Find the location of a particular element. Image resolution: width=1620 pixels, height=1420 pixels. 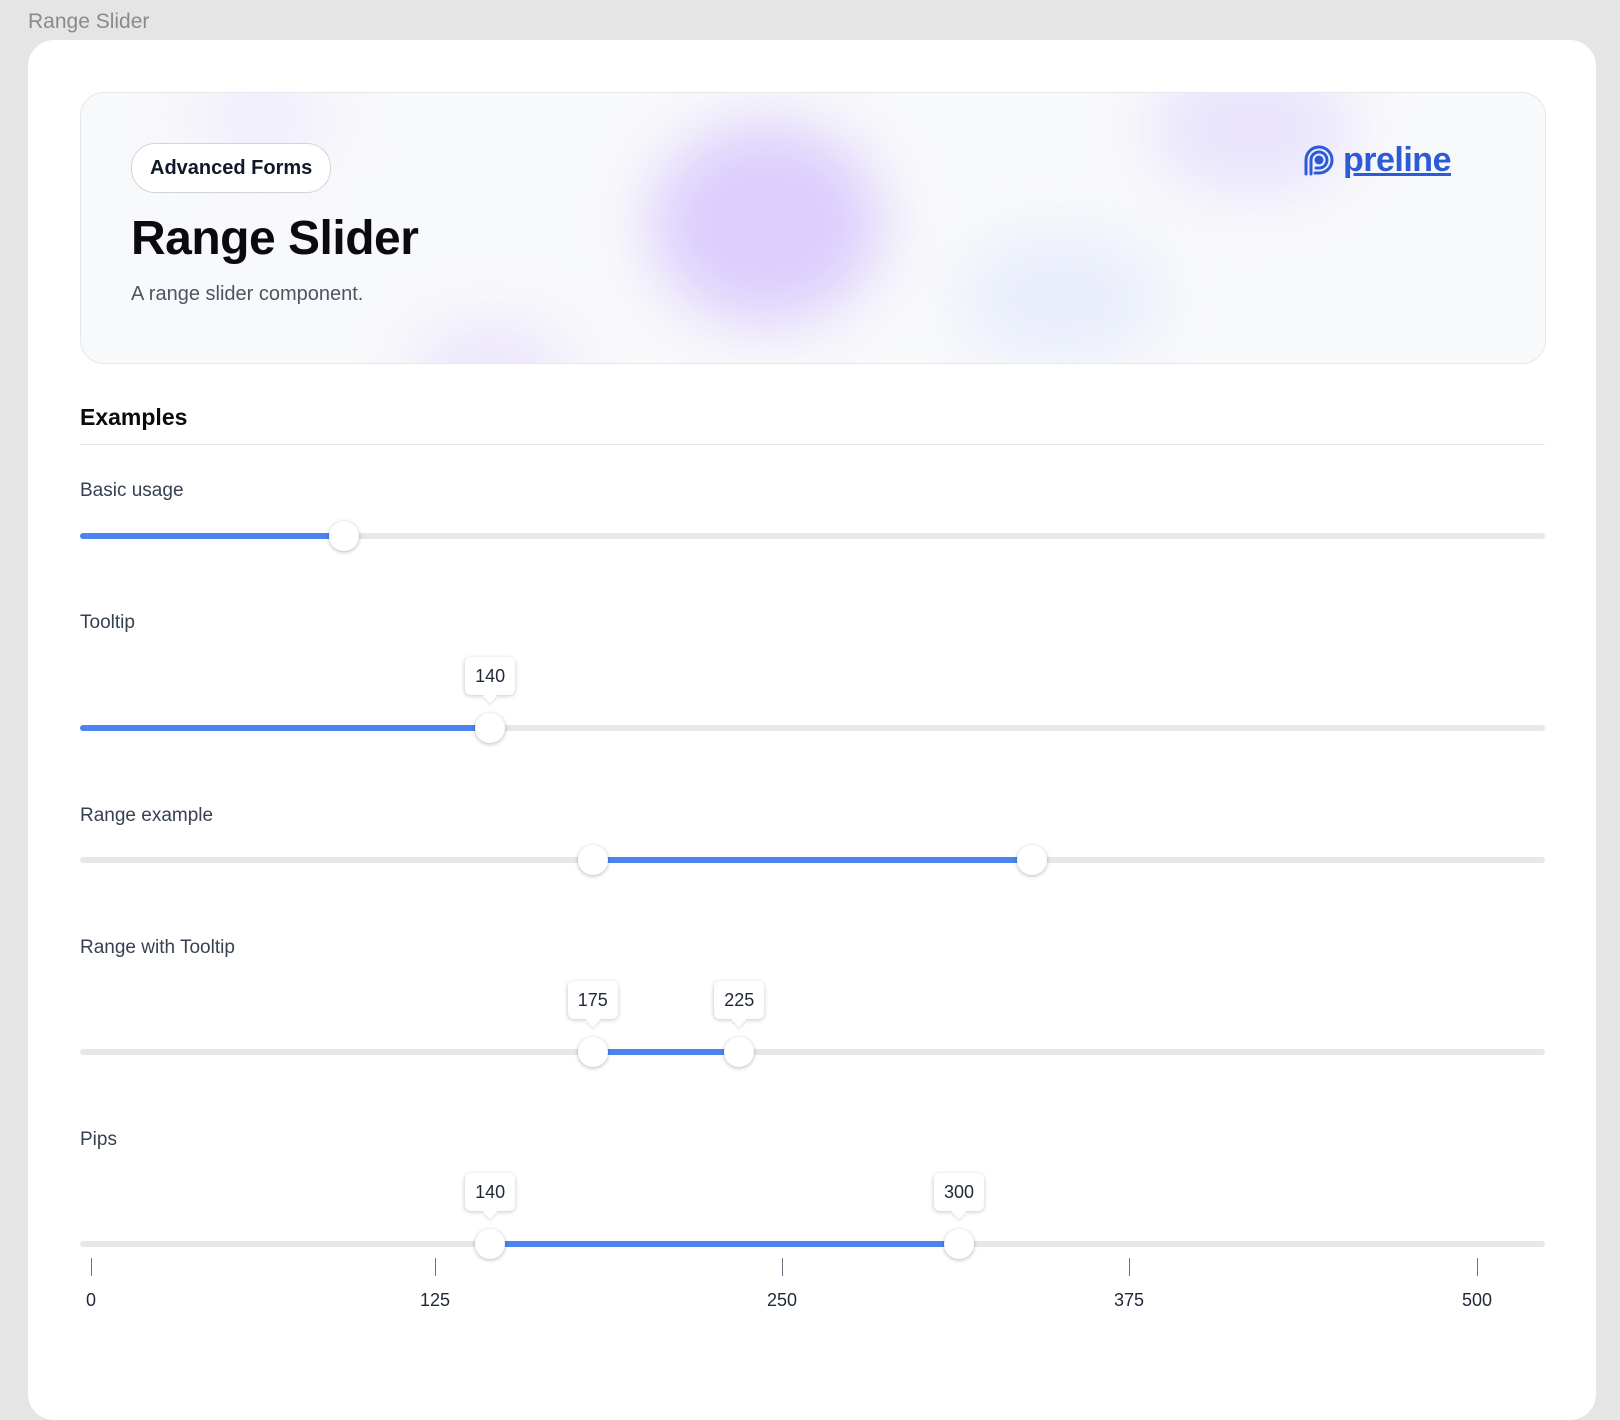

slider-handle: 140 is located at coordinates (490, 700).